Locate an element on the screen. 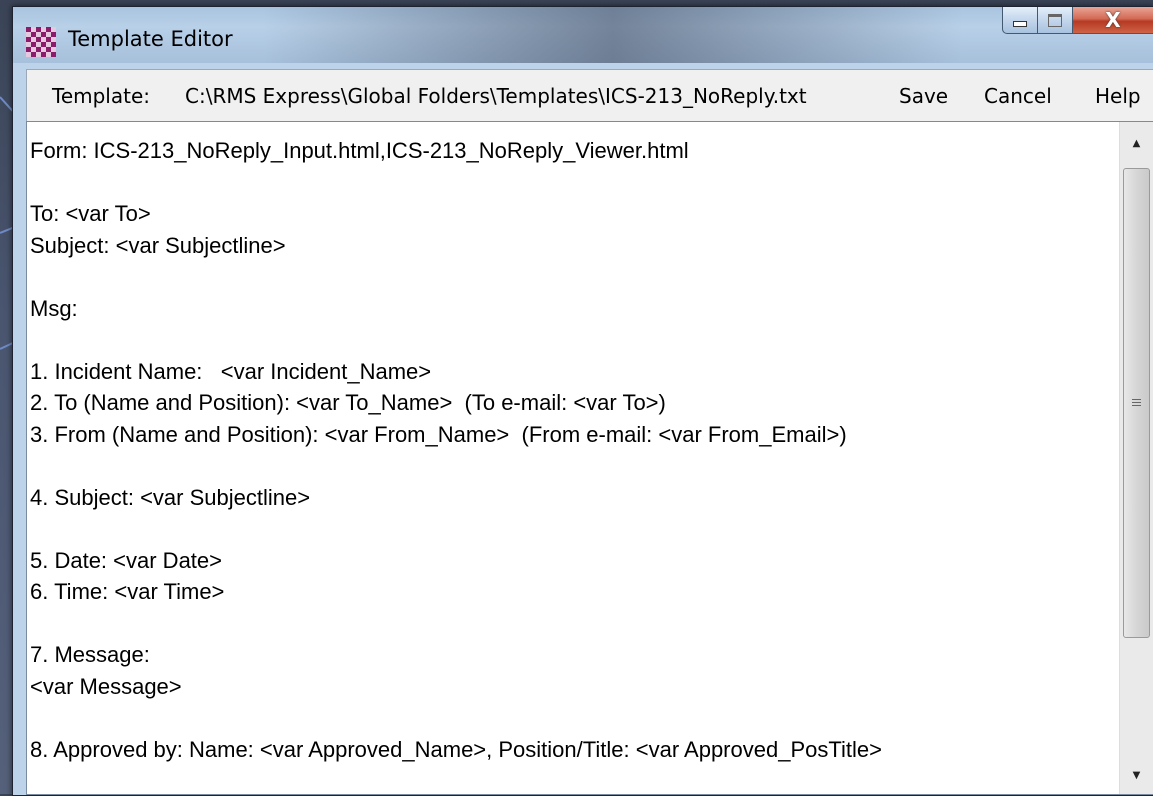  window-title: Template Editor is located at coordinates (150, 39).